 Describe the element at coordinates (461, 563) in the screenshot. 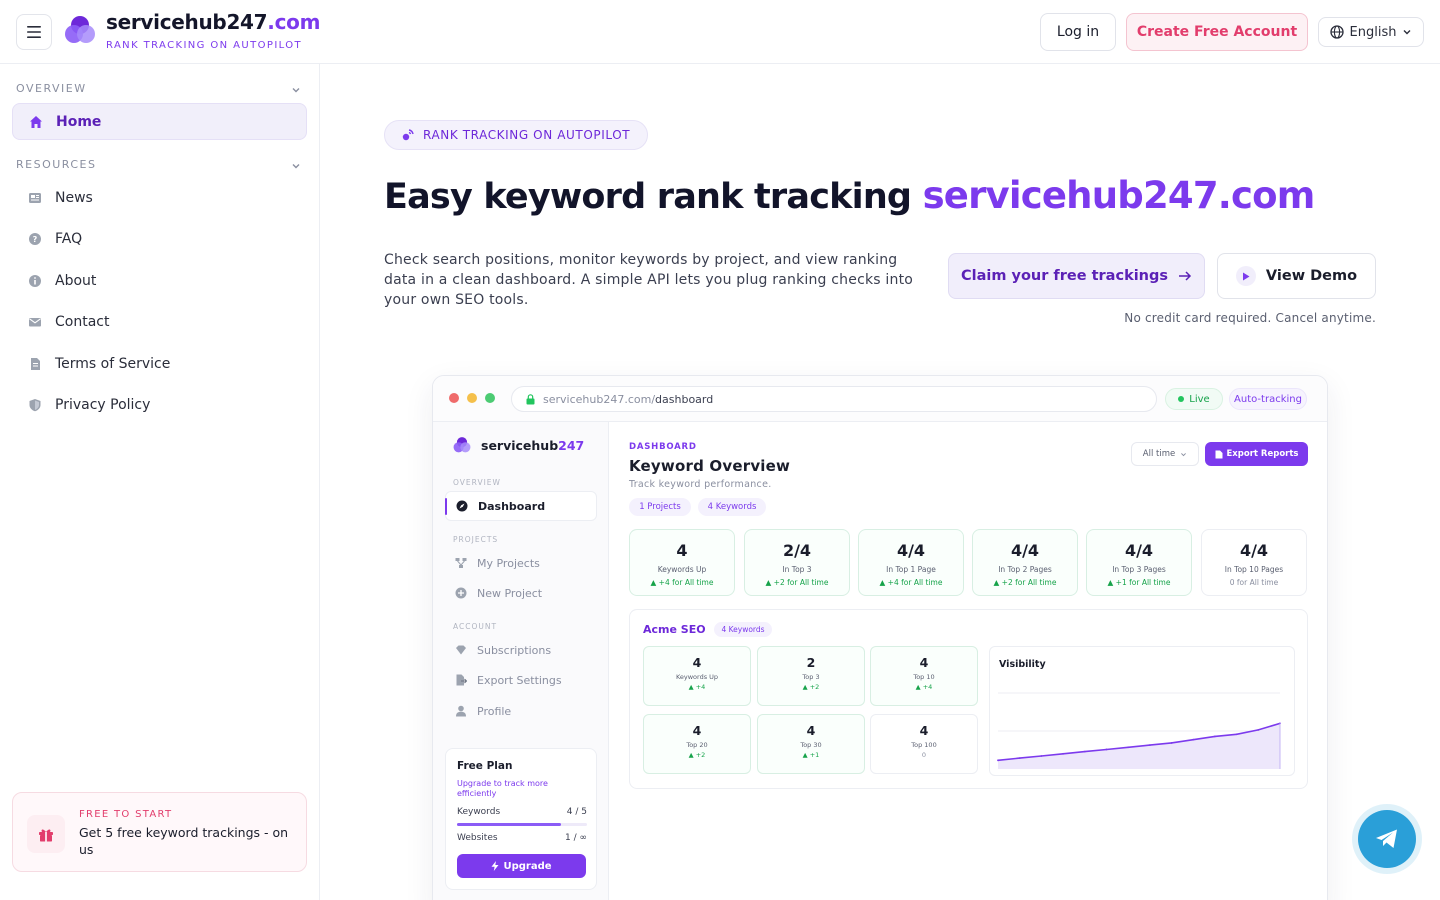

I see `sitemap-icon` at that location.